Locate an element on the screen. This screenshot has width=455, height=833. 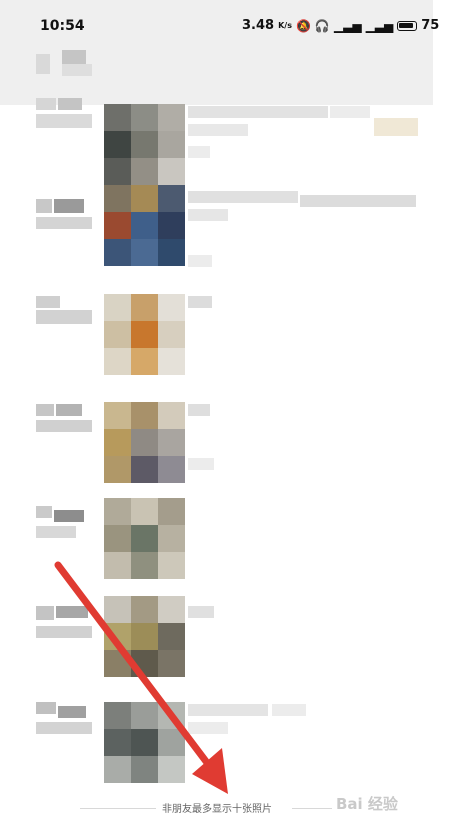
status-indicators: 3.48 K/s 🔕 🎧 ▁▃▅ ▁▃▅ 75 is located at coordinates (340, 25).